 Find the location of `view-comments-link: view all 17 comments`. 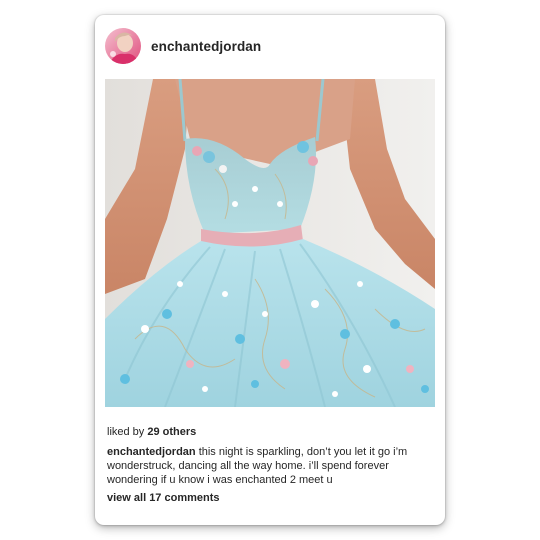

view-comments-link: view all 17 comments is located at coordinates (271, 498).